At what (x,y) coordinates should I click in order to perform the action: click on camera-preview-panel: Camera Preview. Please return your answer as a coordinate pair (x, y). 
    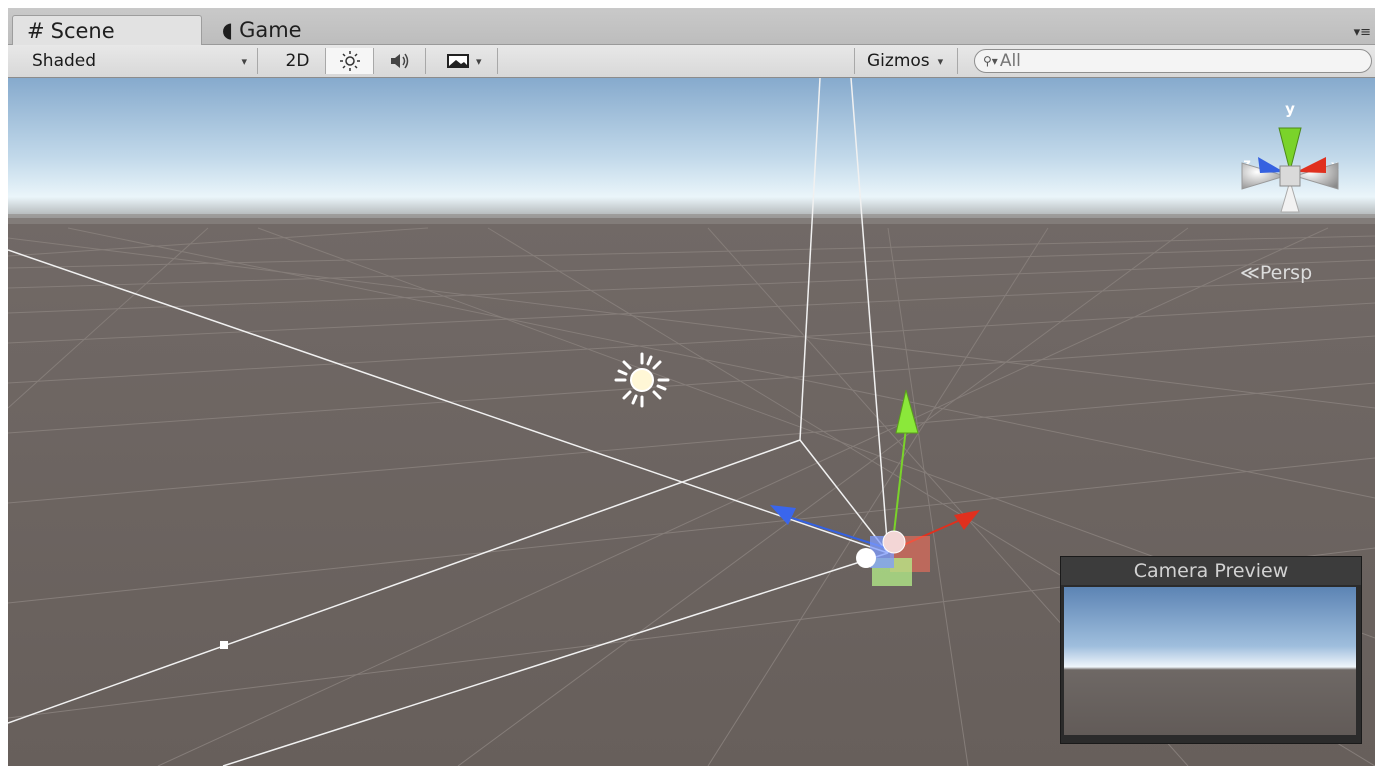
    Looking at the image, I should click on (1211, 650).